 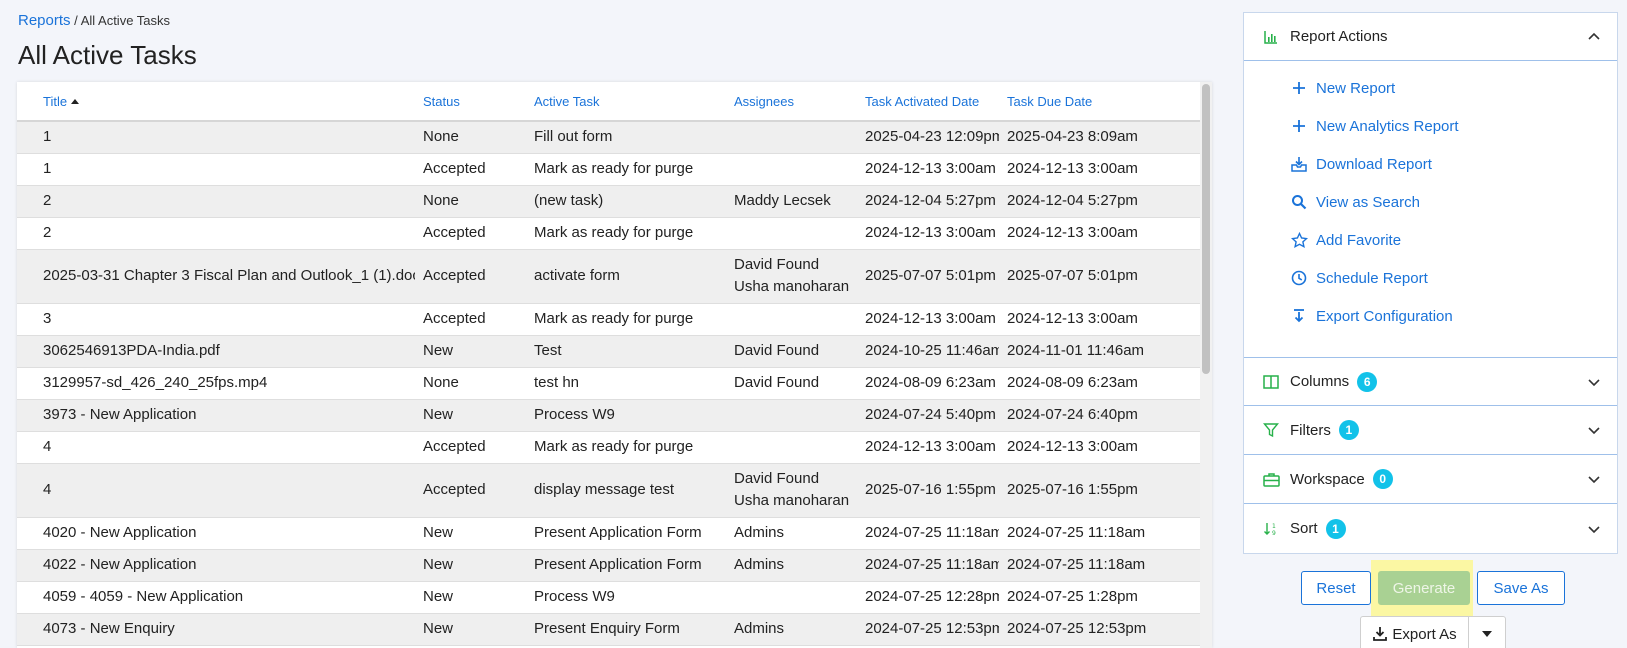 What do you see at coordinates (1101, 351) in the screenshot?
I see `cell-task-due-date: 2024-11-01 11:46am` at bounding box center [1101, 351].